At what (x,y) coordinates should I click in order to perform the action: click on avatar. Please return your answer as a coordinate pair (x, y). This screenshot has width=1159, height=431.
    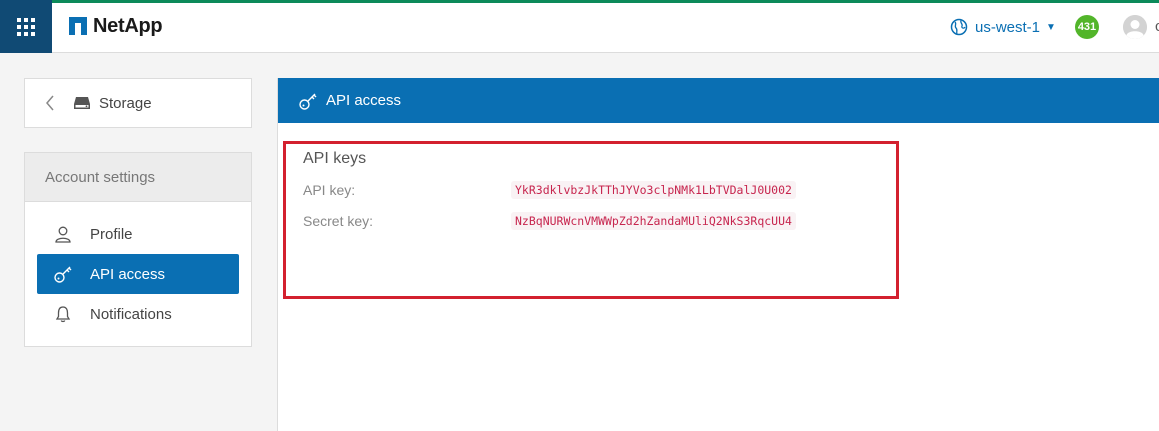
    Looking at the image, I should click on (1135, 27).